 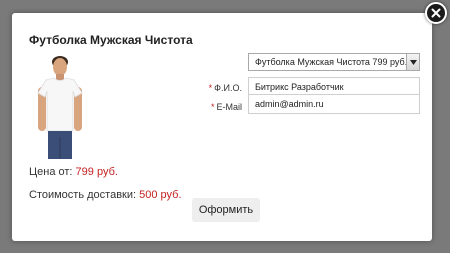 What do you see at coordinates (73, 172) in the screenshot?
I see `price-row: Цена от: 799 руб.` at bounding box center [73, 172].